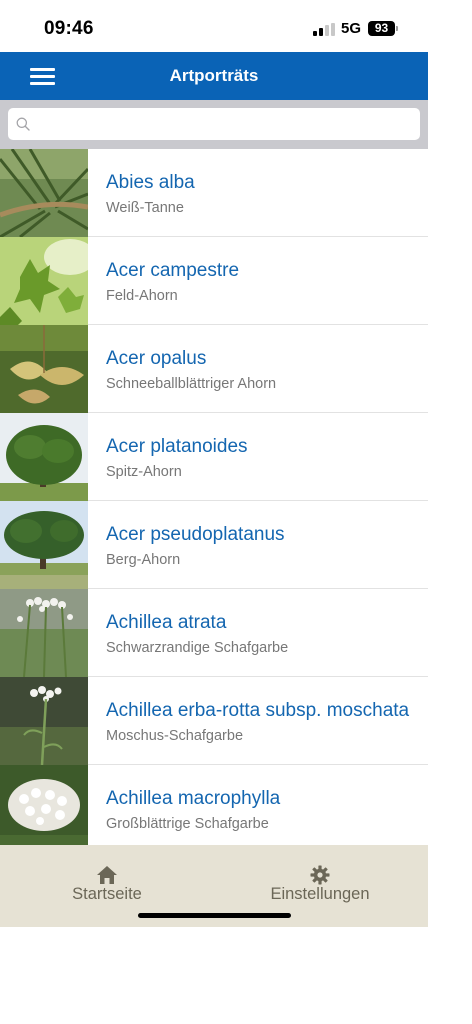 This screenshot has width=472, height=1024. Describe the element at coordinates (187, 824) in the screenshot. I see `species-common-name: Großblättrige Schafgarbe` at that location.